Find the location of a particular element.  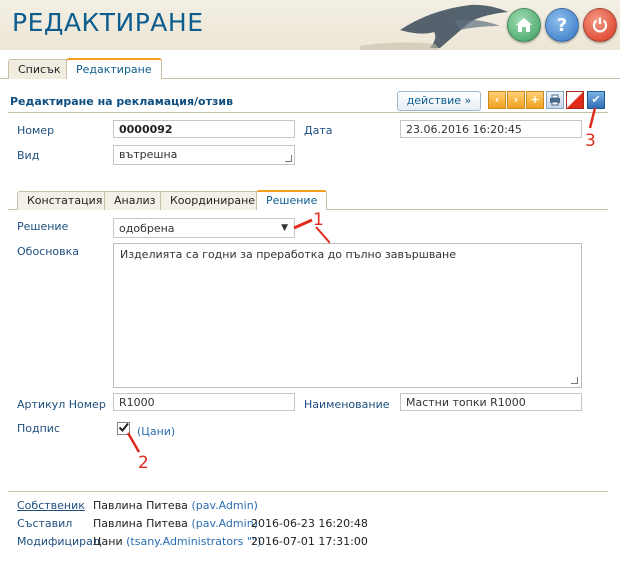

item-name-field: Мастни топки R1000 is located at coordinates (491, 402).